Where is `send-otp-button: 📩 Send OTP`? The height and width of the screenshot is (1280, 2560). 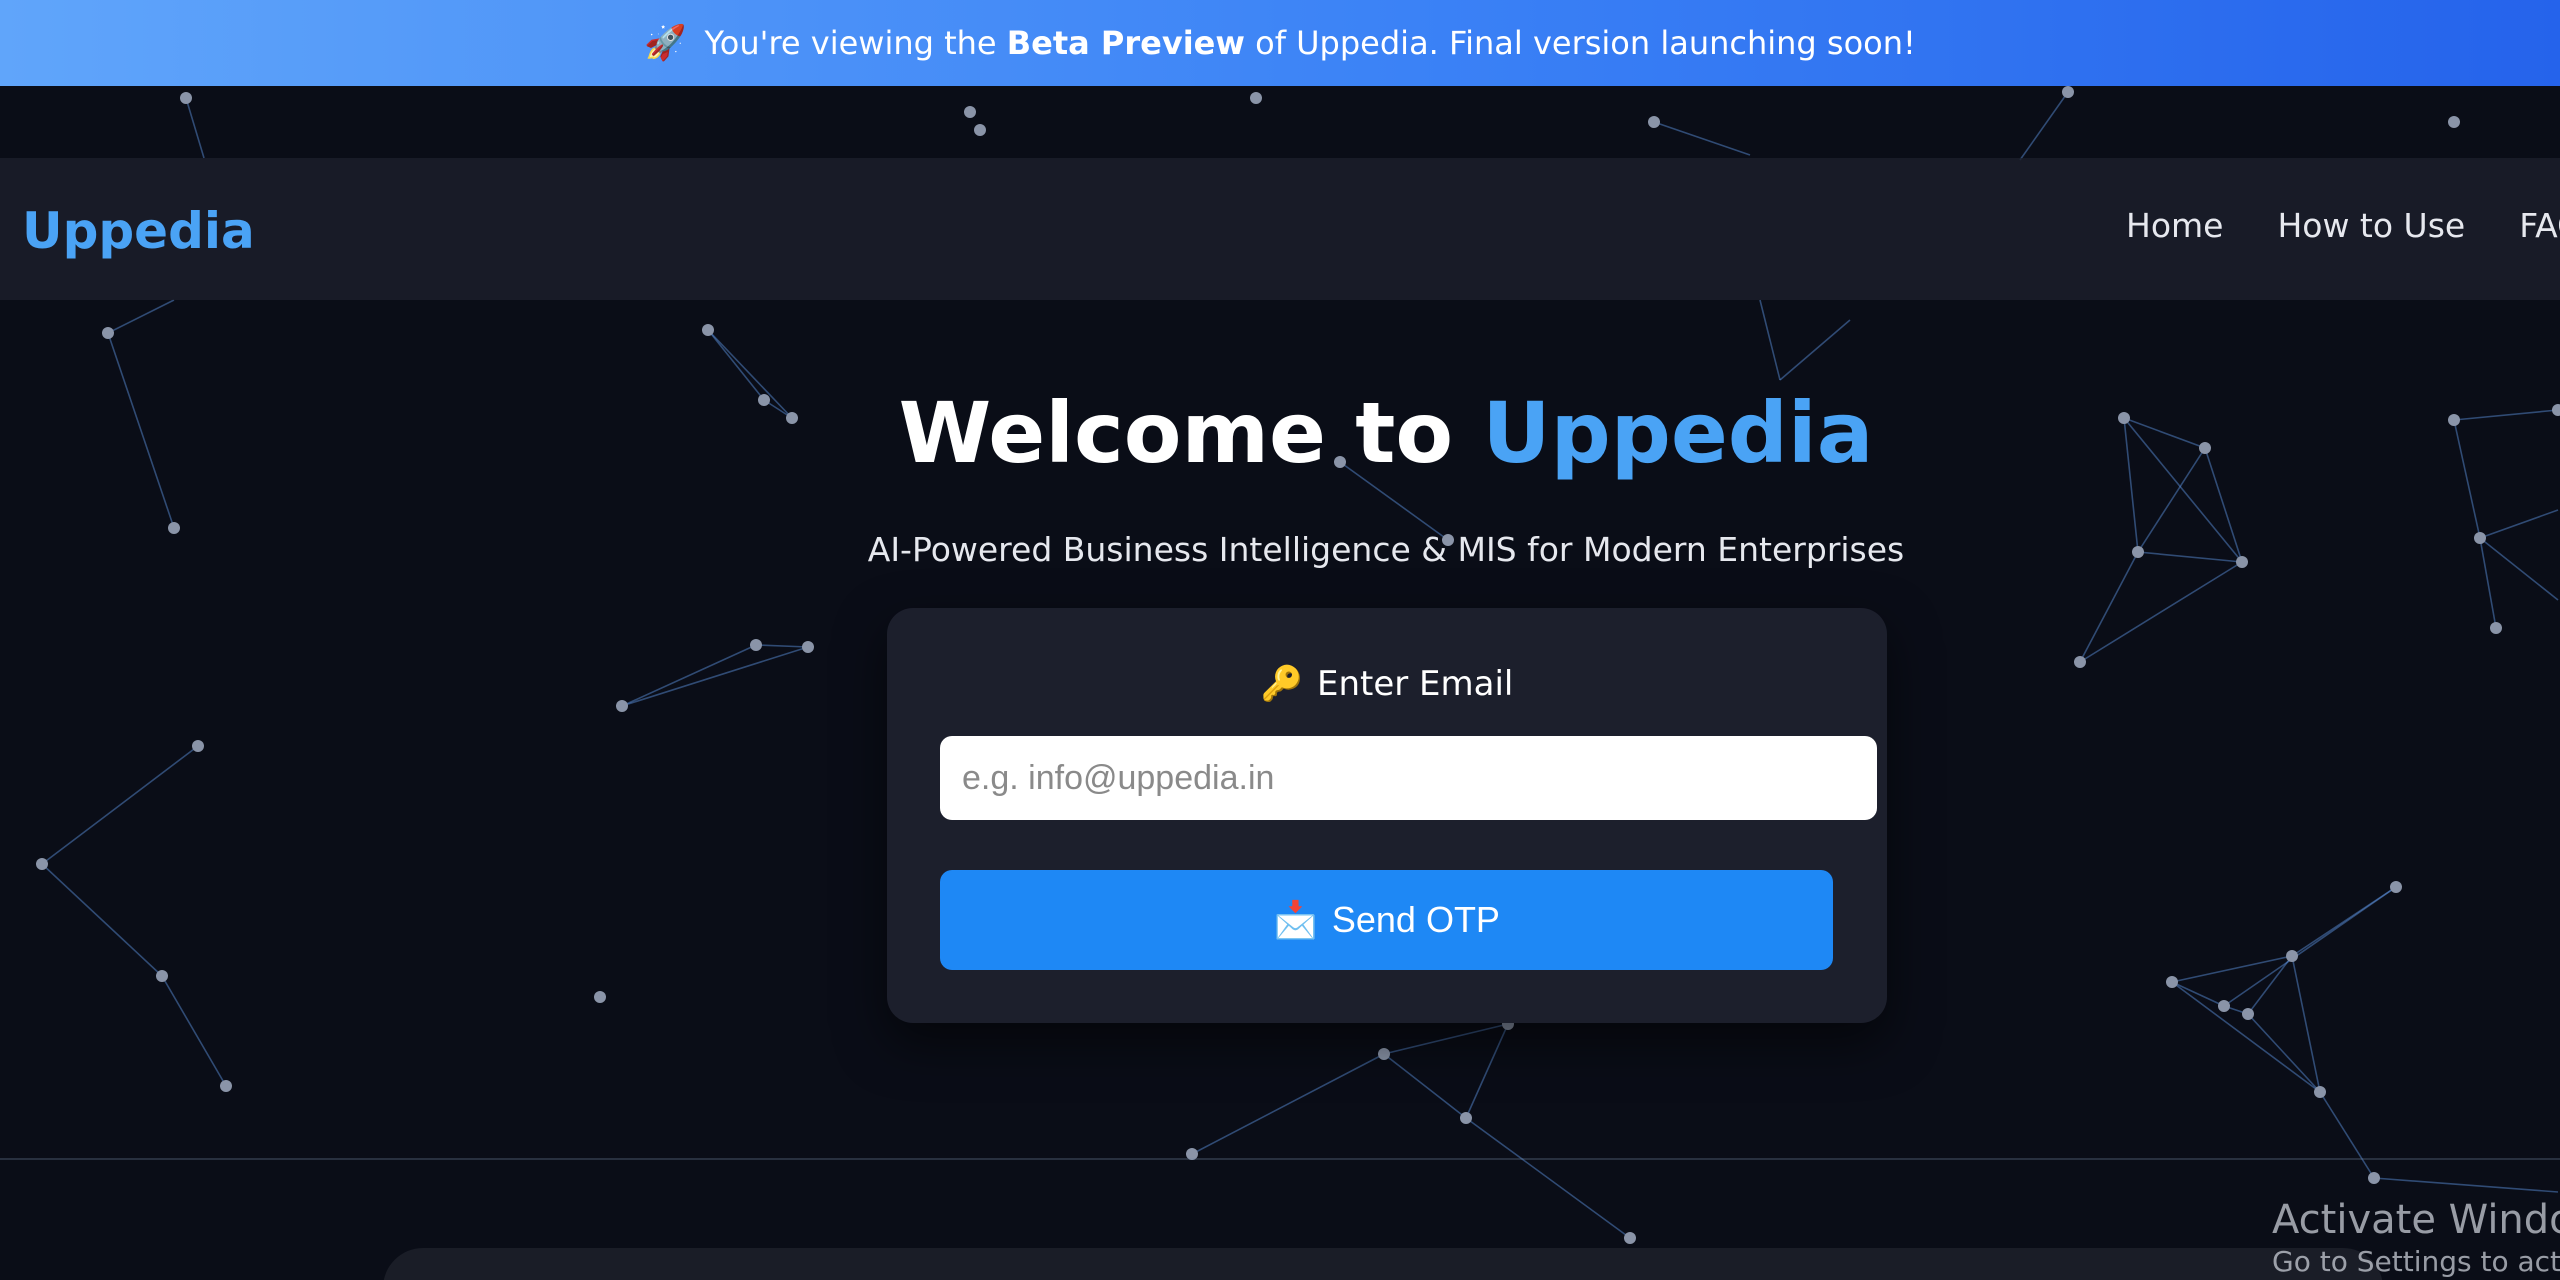
send-otp-button: 📩 Send OTP is located at coordinates (1386, 920).